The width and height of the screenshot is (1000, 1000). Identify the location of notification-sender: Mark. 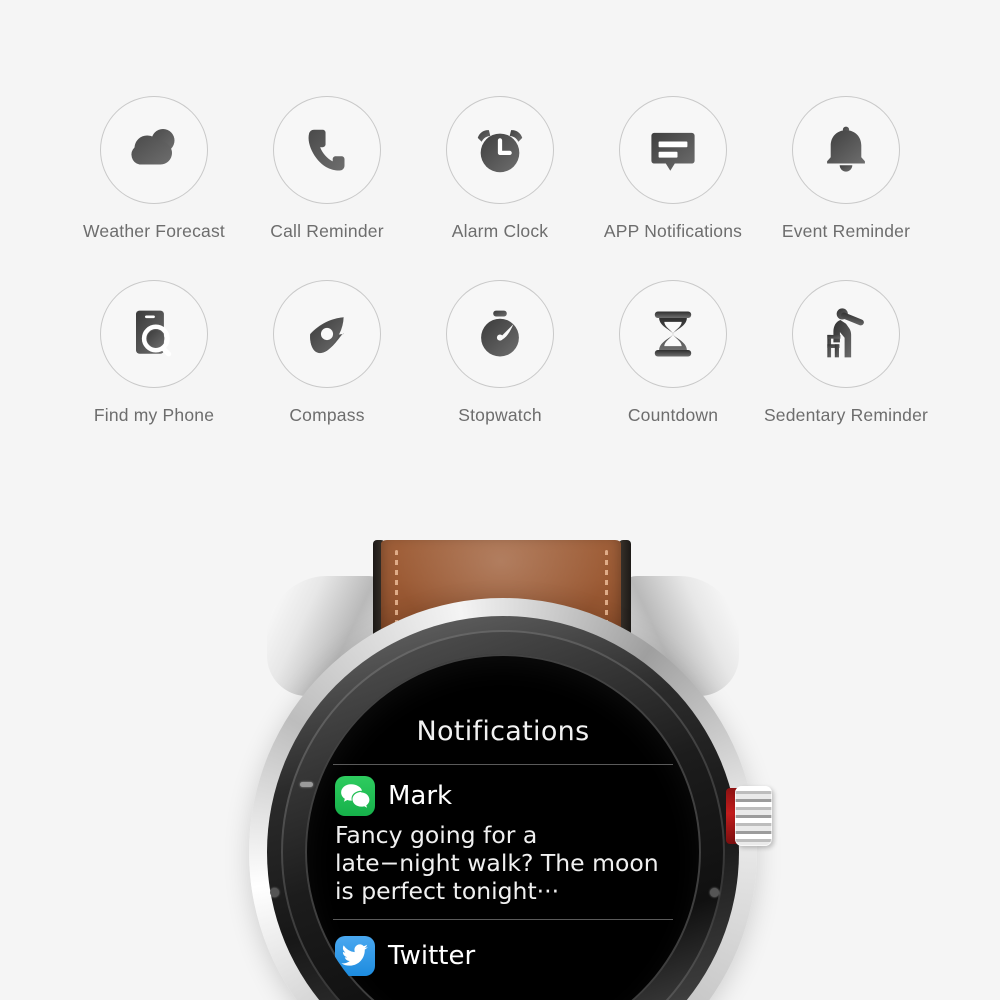
(420, 796).